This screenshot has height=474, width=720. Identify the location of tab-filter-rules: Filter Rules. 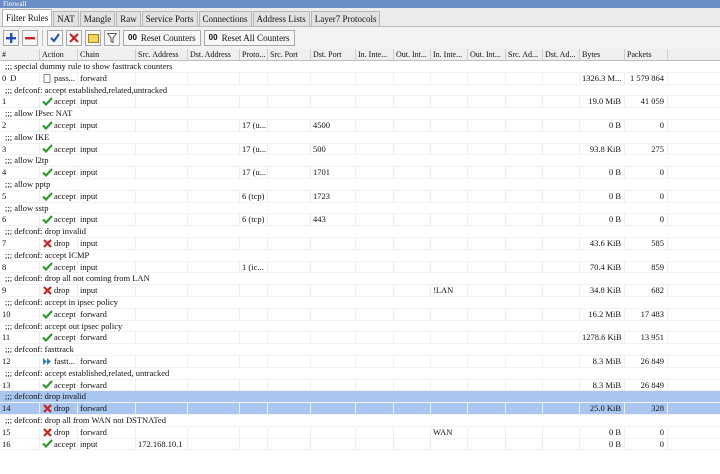
(27, 17).